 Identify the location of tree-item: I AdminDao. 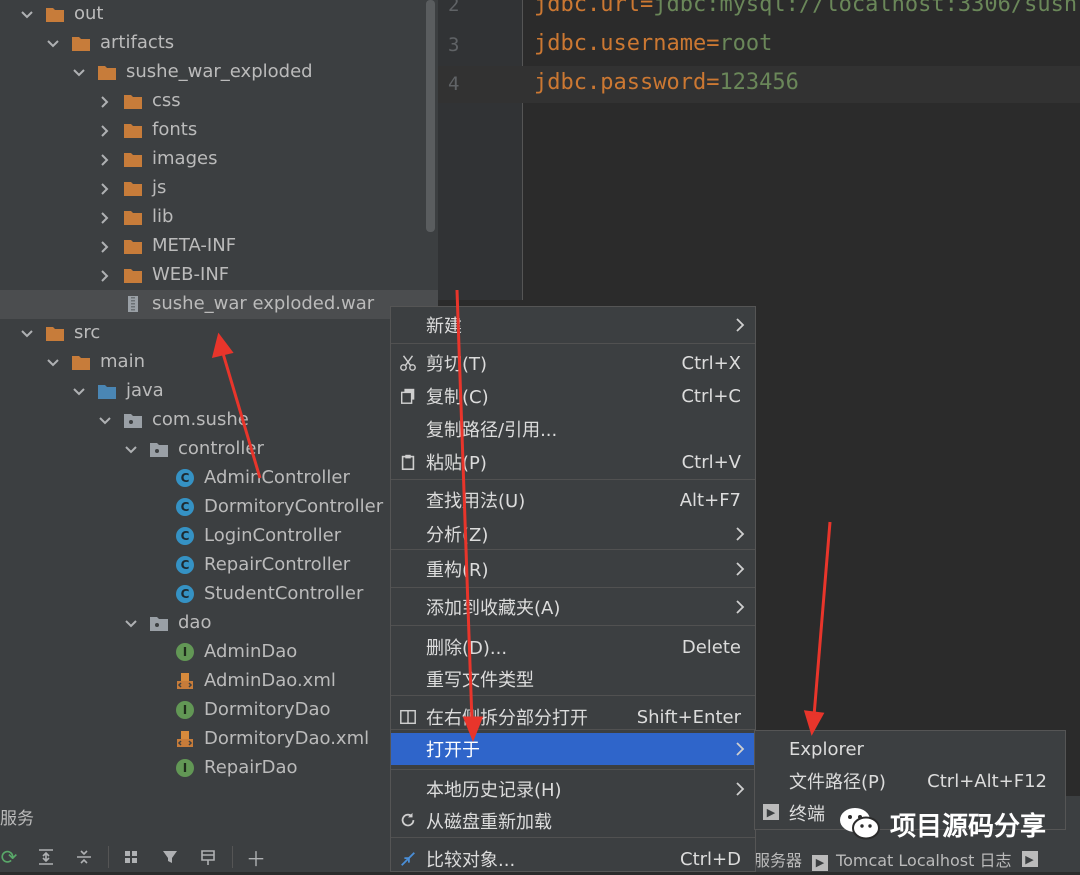
(219, 652).